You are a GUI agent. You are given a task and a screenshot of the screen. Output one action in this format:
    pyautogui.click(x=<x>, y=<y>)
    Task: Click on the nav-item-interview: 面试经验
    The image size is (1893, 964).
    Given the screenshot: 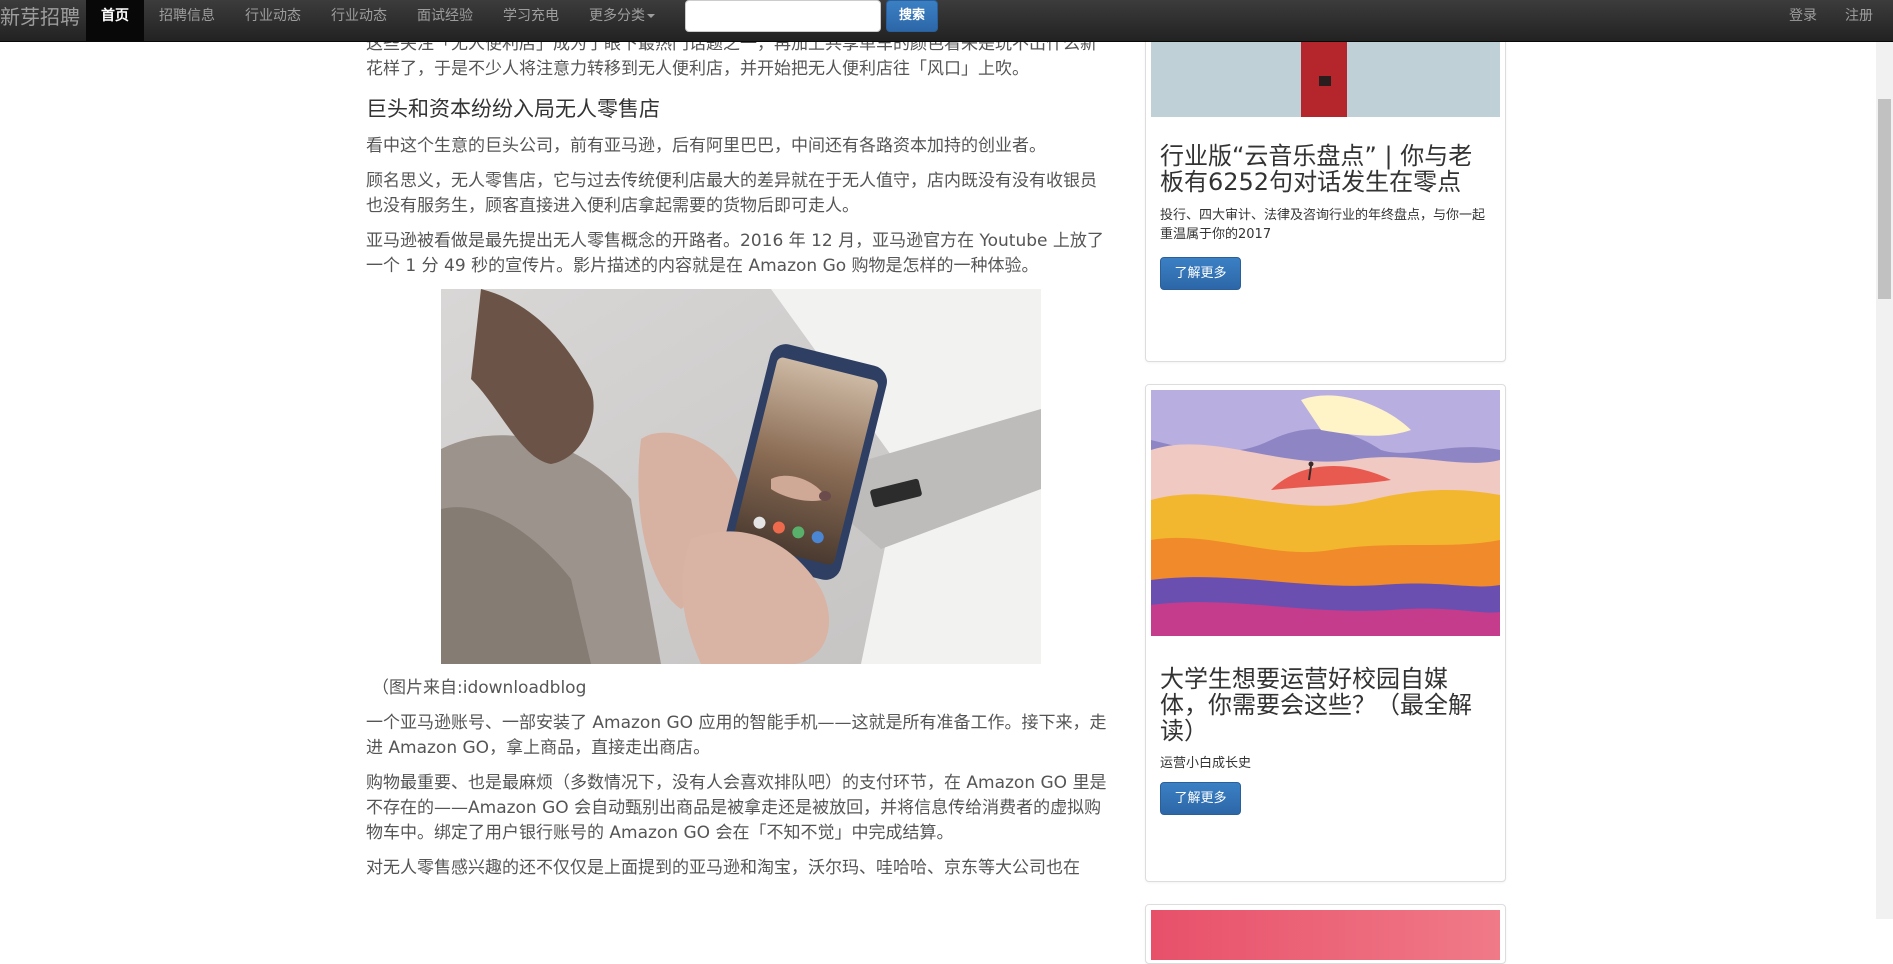 What is the action you would take?
    pyautogui.click(x=445, y=20)
    